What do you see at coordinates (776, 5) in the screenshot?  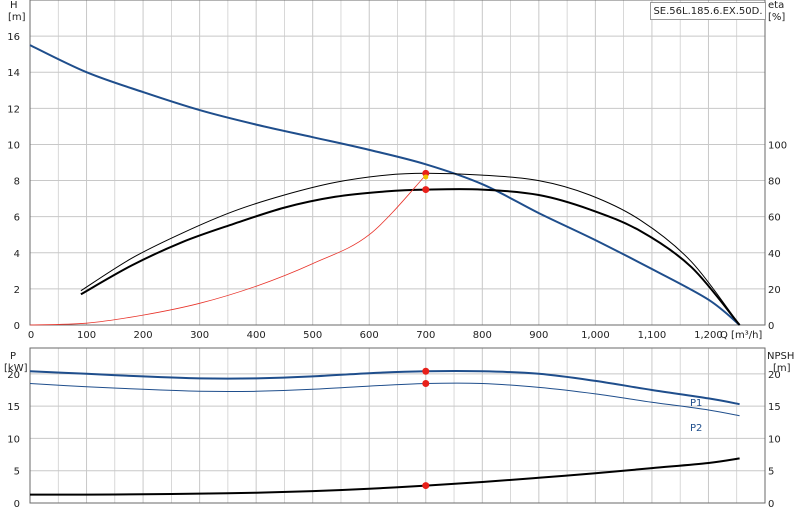 I see `top-right-axis-title: eta` at bounding box center [776, 5].